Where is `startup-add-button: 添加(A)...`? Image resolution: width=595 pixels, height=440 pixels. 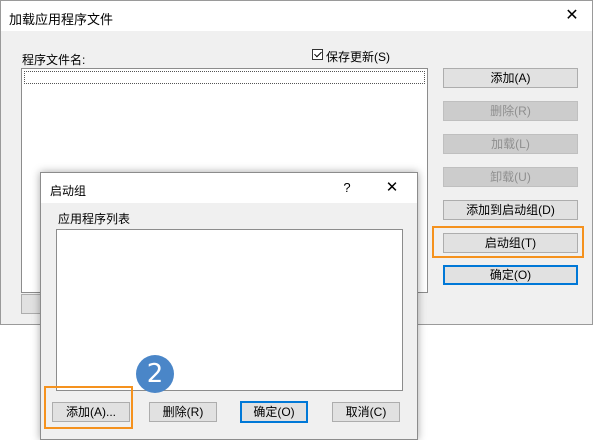 startup-add-button: 添加(A)... is located at coordinates (91, 412).